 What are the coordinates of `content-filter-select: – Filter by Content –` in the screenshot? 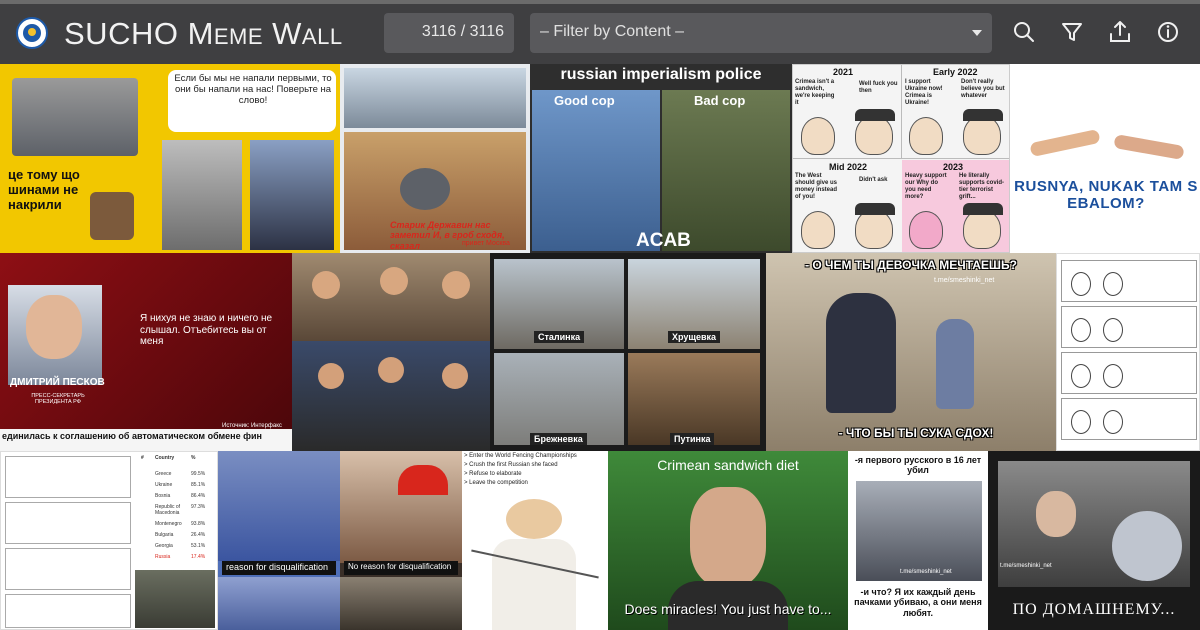 It's located at (761, 33).